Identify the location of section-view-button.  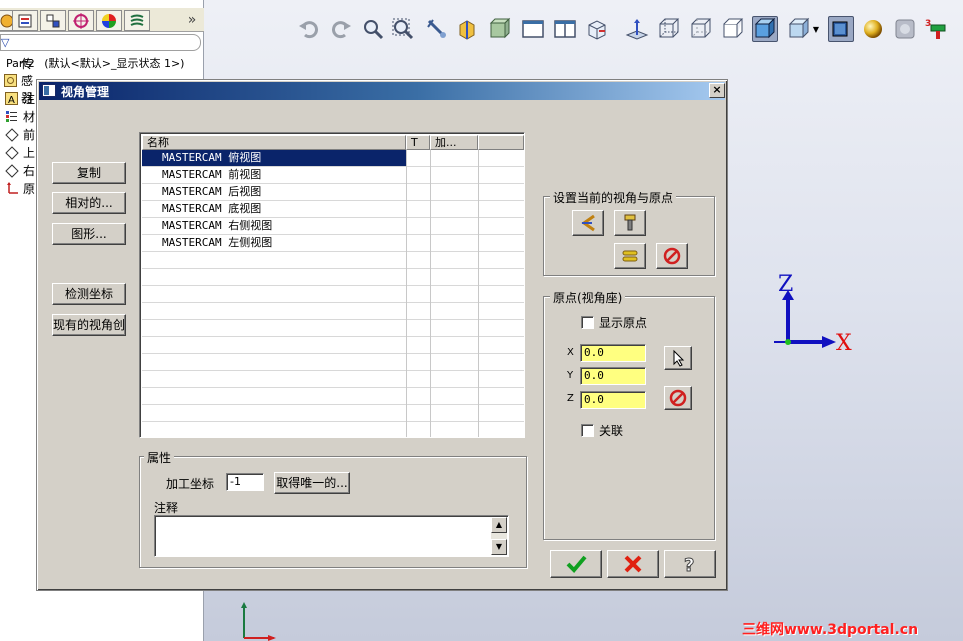
(467, 29).